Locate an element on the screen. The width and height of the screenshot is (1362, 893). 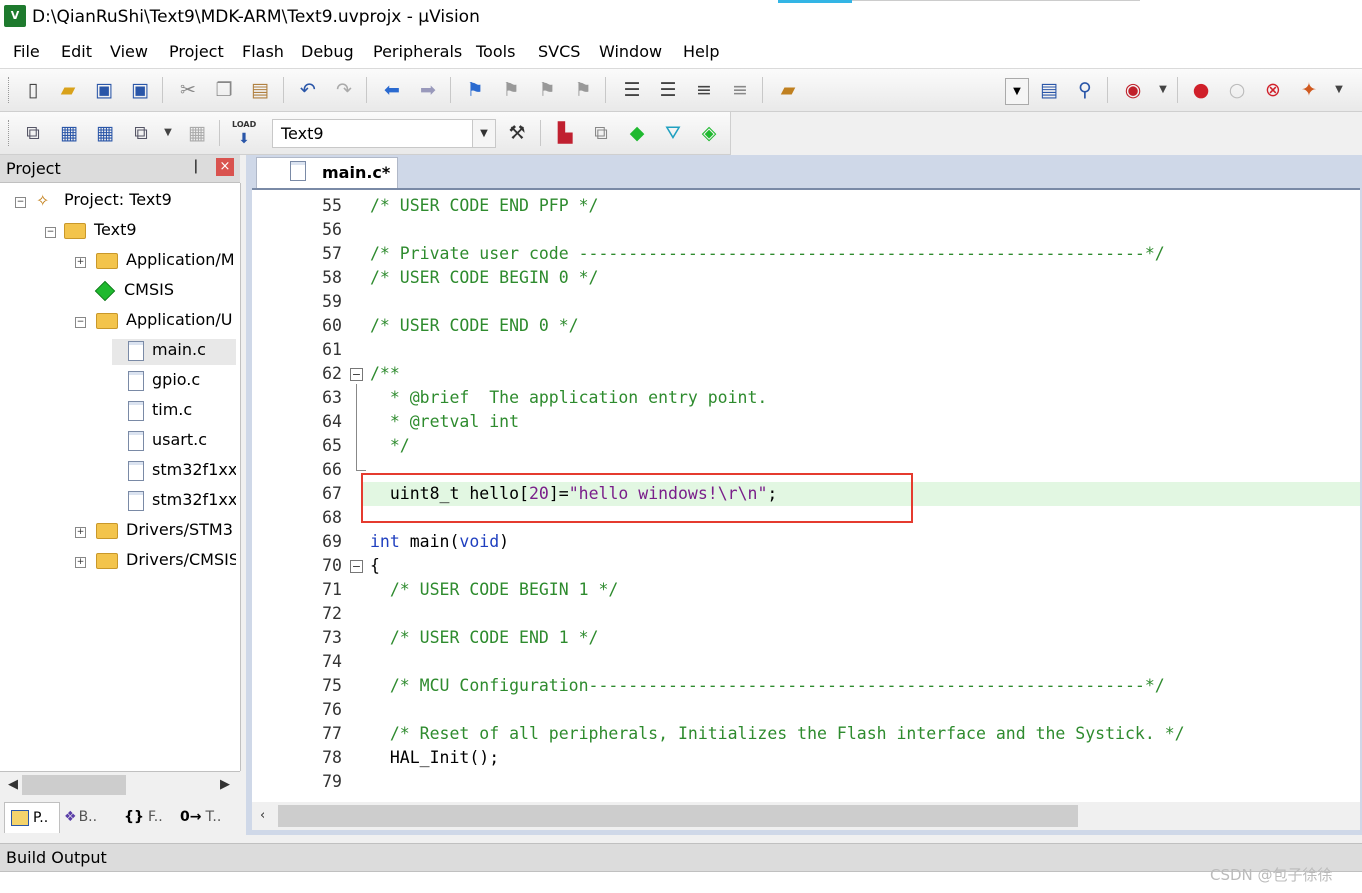
uncomment-icon: ≡ is located at coordinates (740, 90).